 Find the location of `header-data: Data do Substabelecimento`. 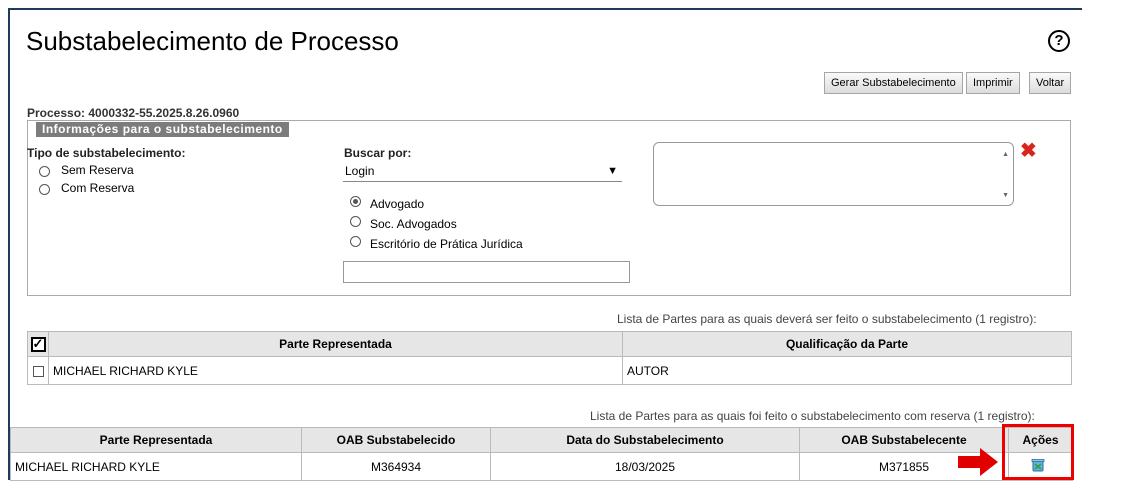

header-data: Data do Substabelecimento is located at coordinates (645, 440).